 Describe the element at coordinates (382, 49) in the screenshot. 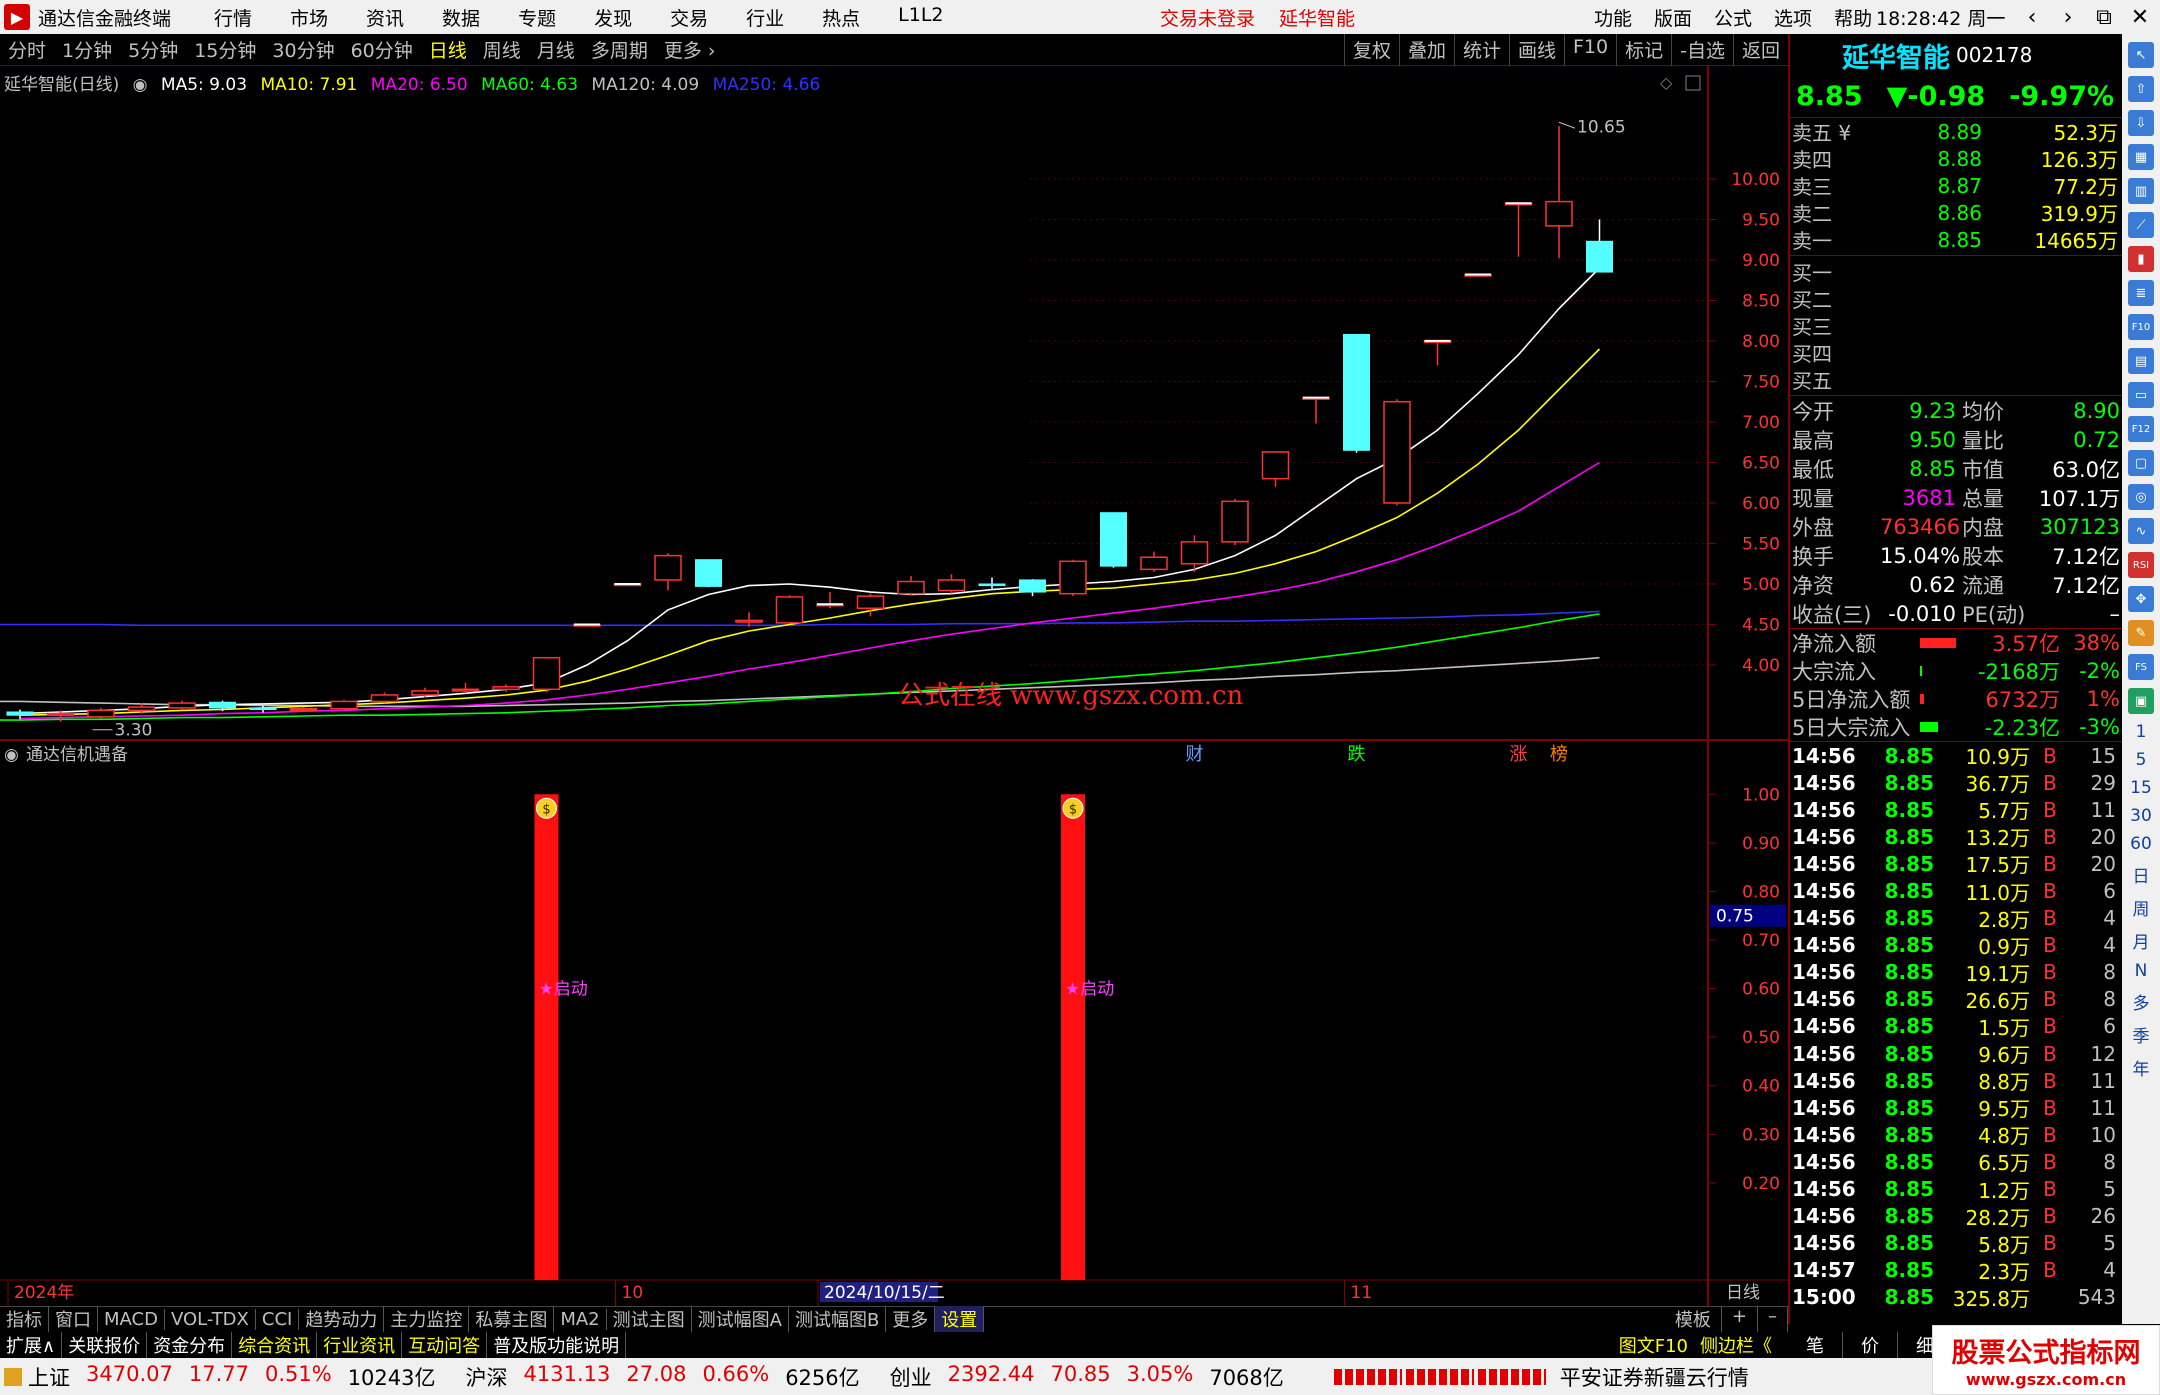

I see `period-btn-5: 60分钟` at that location.